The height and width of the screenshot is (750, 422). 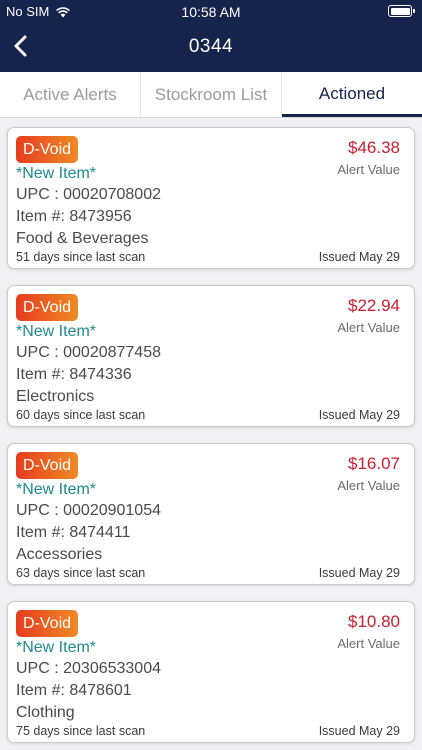 I want to click on days-since-scan: 75 days since last scan, so click(x=81, y=731).